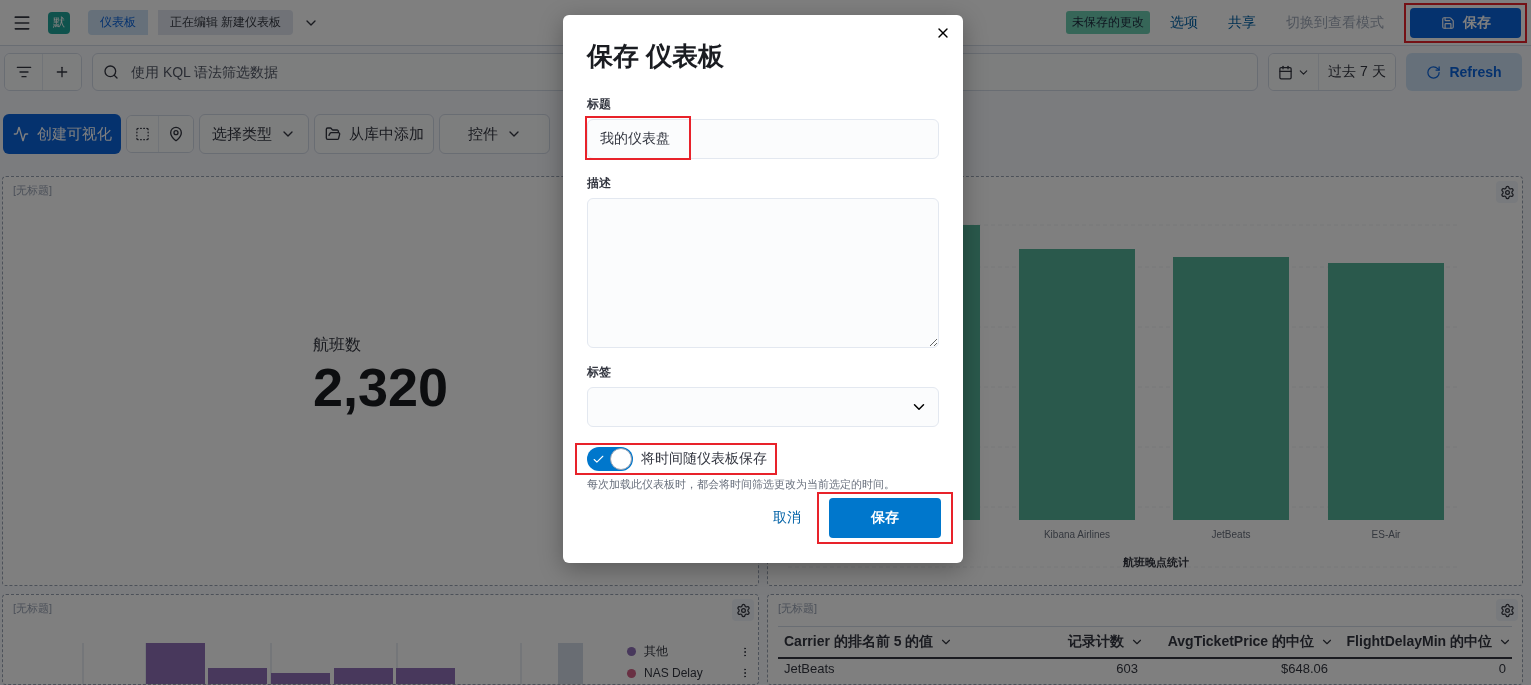 The width and height of the screenshot is (1531, 685). What do you see at coordinates (1239, 642) in the screenshot?
I see `column-header: AvgTicketPrice 的中位` at bounding box center [1239, 642].